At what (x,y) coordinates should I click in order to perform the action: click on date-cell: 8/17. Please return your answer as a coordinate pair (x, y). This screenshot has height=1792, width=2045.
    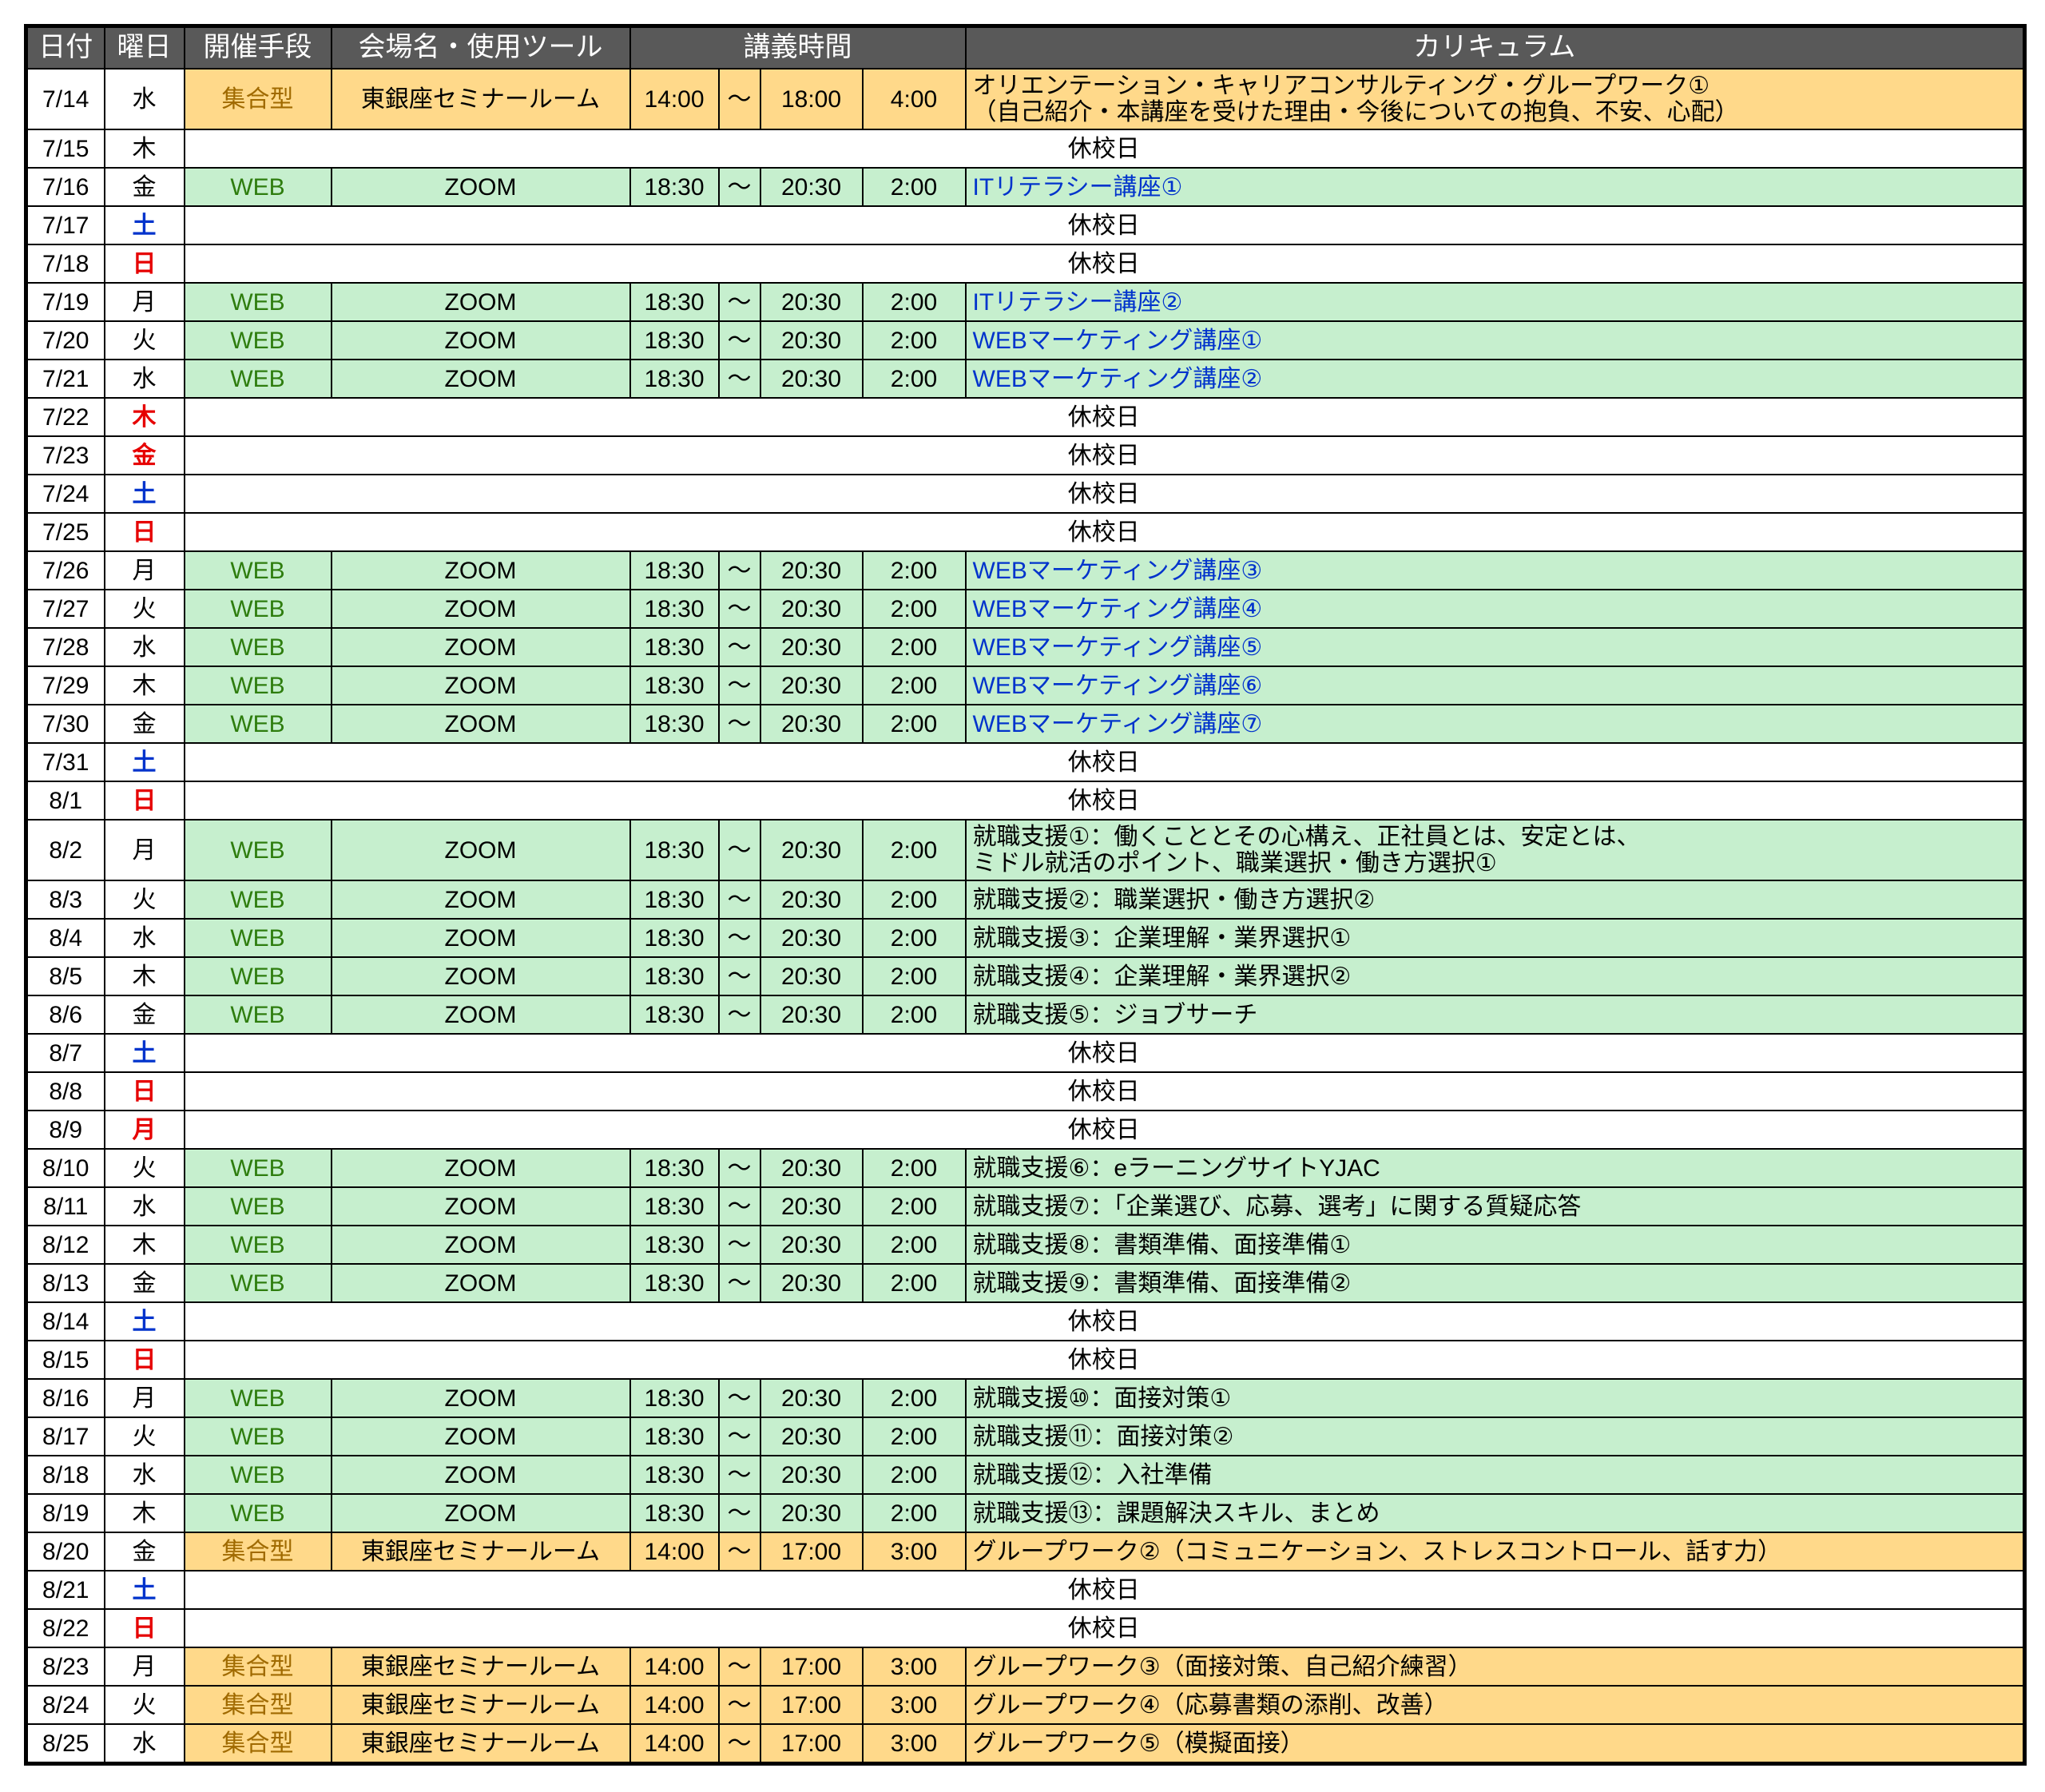
    Looking at the image, I should click on (65, 1436).